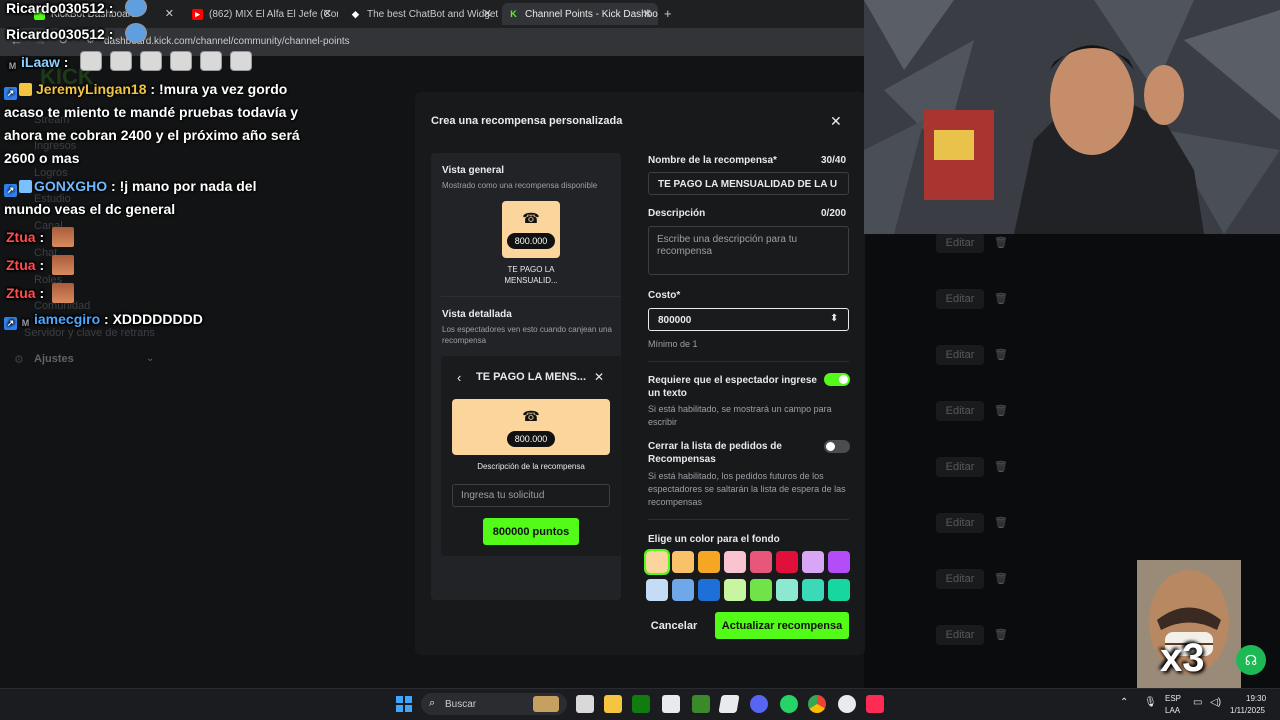  Describe the element at coordinates (54, 359) in the screenshot. I see `sidebar-item-ajustes: Ajustes` at that location.